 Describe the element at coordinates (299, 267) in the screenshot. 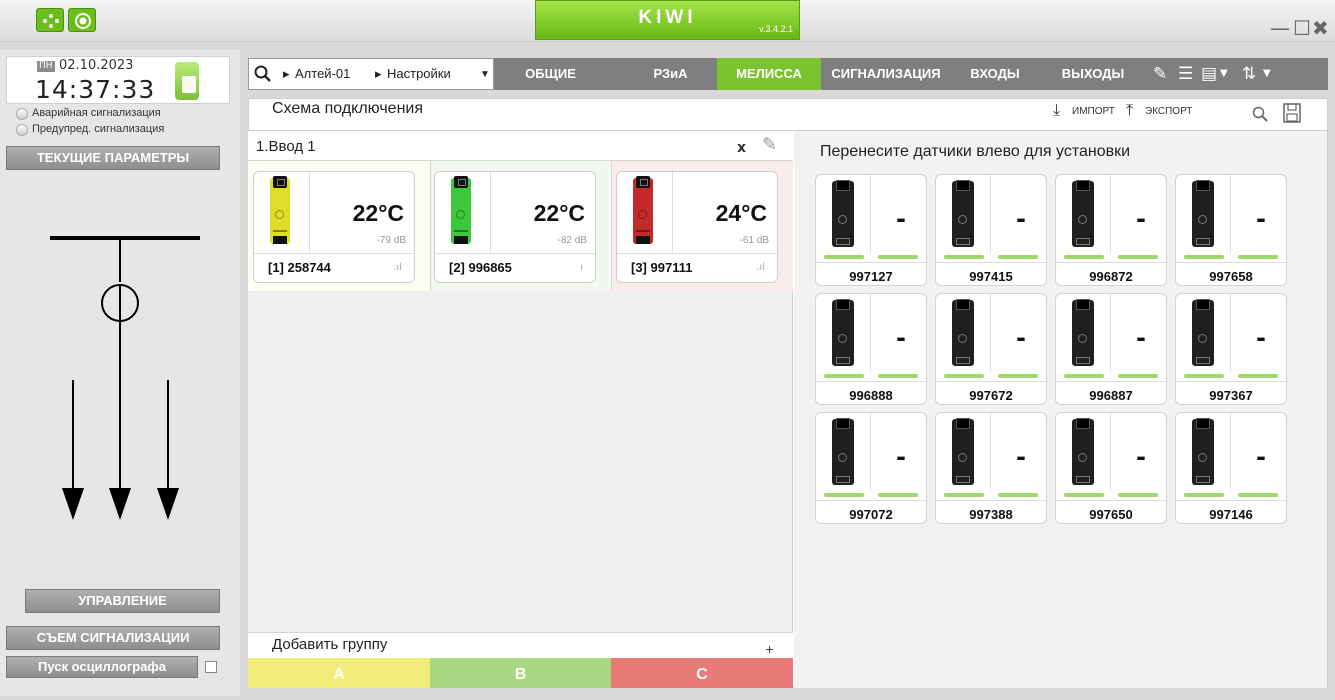

I see `sensor-id: [1] 258744` at that location.